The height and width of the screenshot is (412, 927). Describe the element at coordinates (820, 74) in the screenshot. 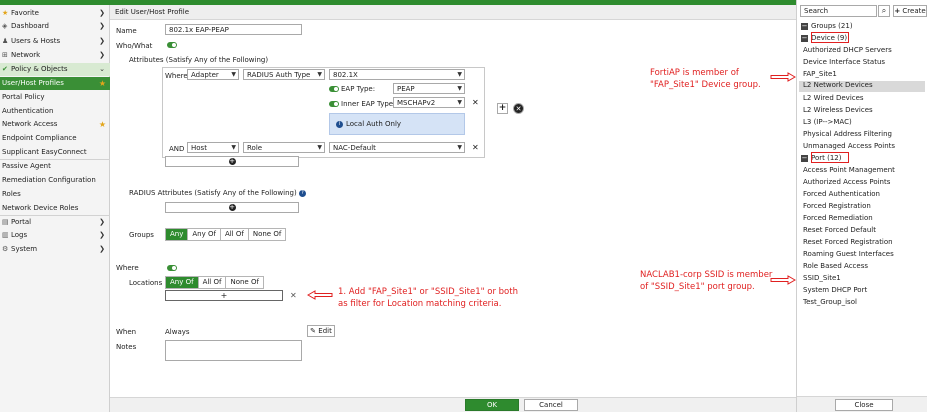

I see `device-item-fap-site1: FAP_Site1` at that location.